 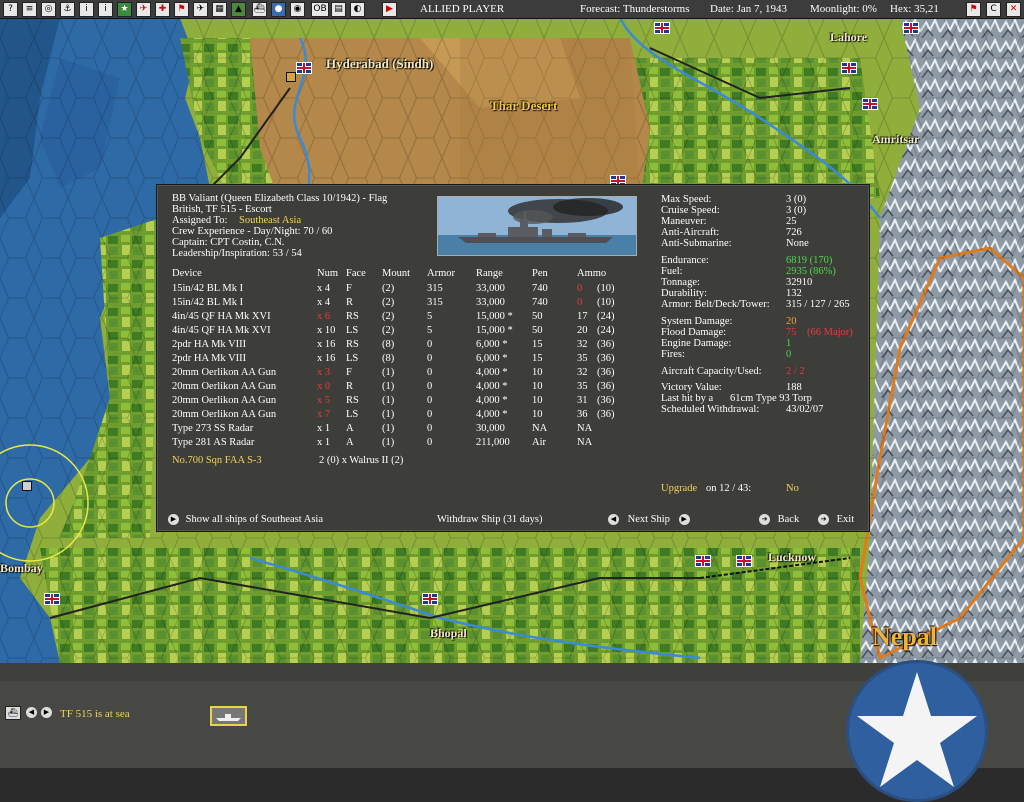 What do you see at coordinates (259, 9) in the screenshot?
I see `ships-icon: ⛴` at bounding box center [259, 9].